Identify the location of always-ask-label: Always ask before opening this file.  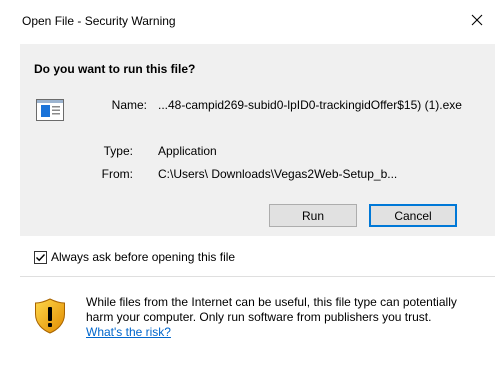
(143, 257).